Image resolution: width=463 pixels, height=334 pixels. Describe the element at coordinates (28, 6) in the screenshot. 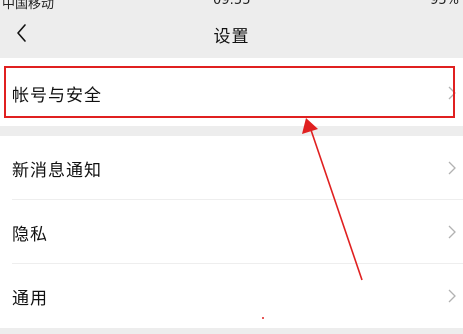

I see `carrier-label: 中国移动` at that location.